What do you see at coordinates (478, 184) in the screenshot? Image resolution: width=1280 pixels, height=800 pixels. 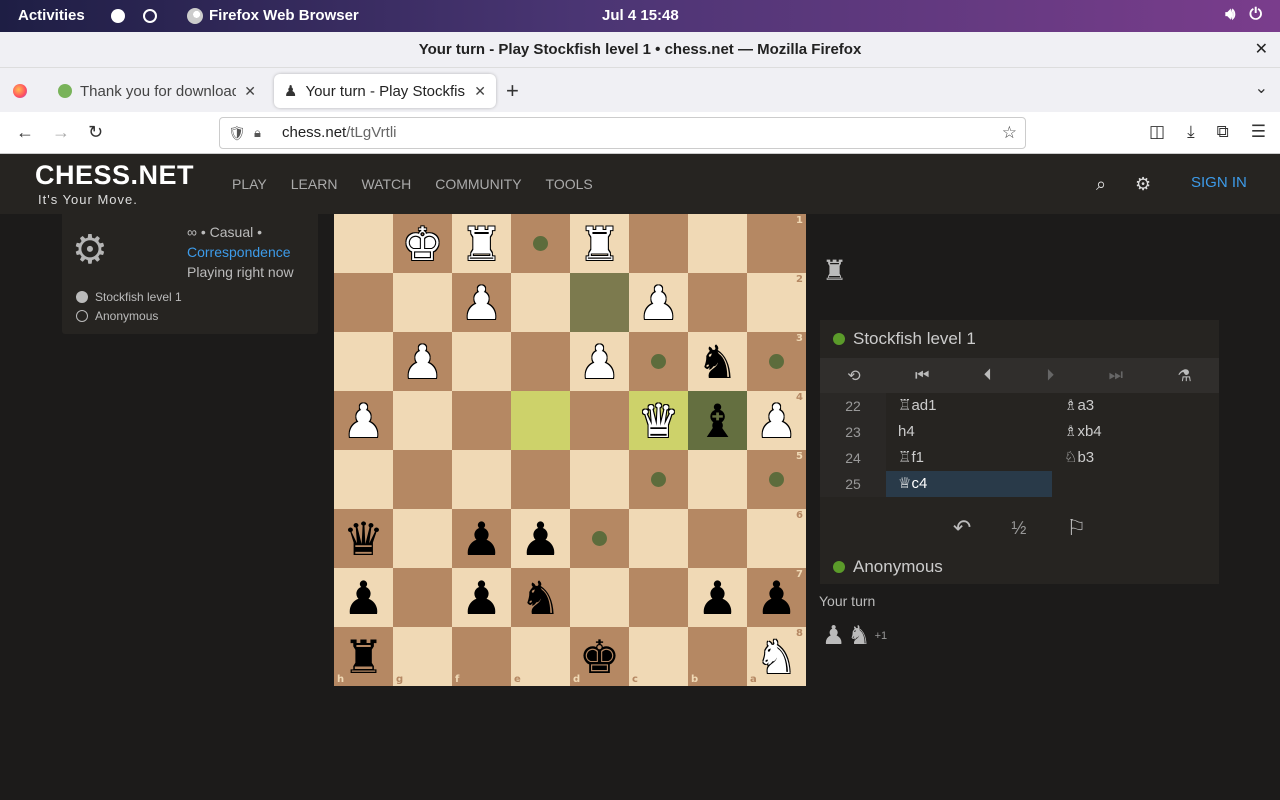 I see `nav-community: COMMUNITY` at bounding box center [478, 184].